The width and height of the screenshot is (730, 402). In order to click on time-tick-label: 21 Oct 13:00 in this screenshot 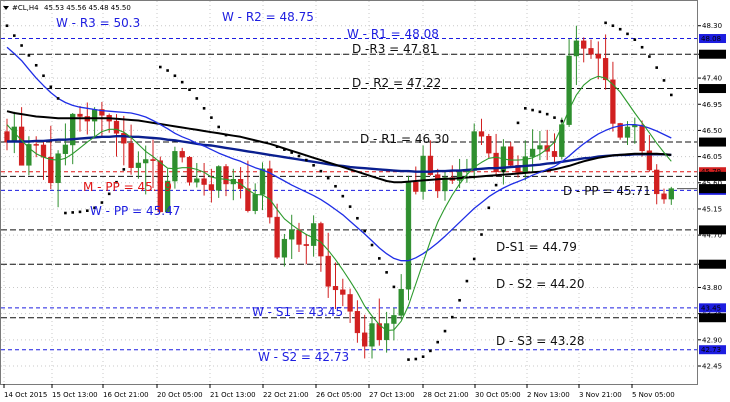, I will do `click(233, 395)`.